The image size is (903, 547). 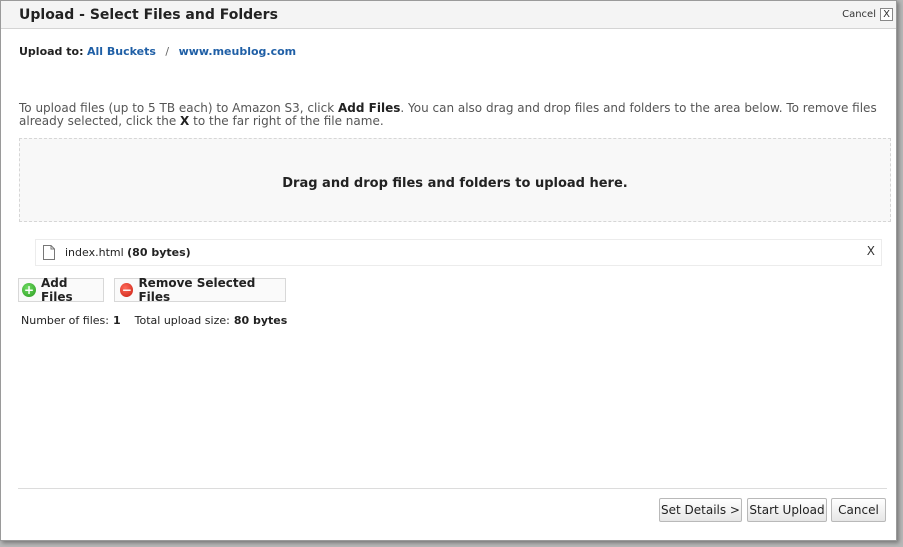 I want to click on add-files-label: Add Files, so click(x=56, y=290).